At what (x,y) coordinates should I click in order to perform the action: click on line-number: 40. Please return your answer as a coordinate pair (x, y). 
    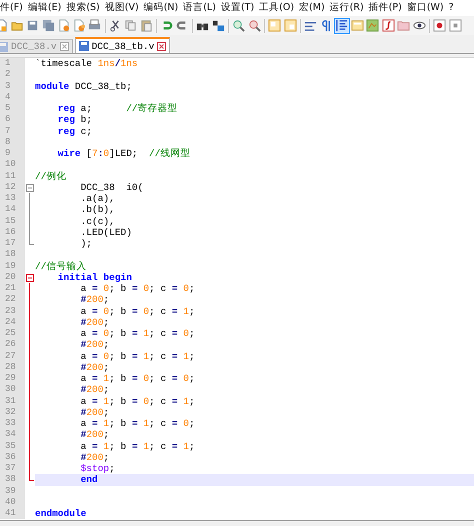
    Looking at the image, I should click on (12, 502).